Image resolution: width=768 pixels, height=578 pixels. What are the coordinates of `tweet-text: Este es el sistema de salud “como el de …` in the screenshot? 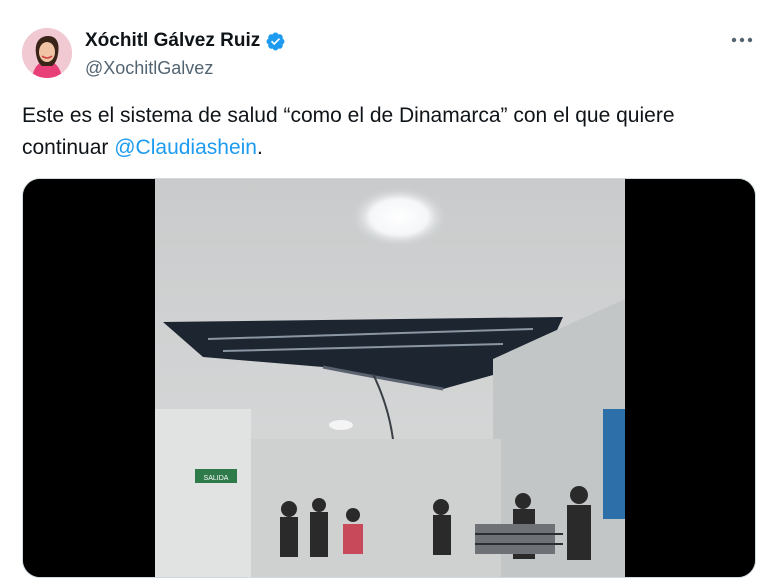 It's located at (382, 132).